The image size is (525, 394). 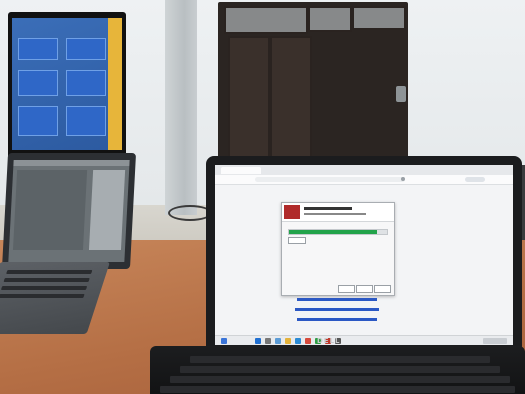 What do you see at coordinates (333, 232) in the screenshot?
I see `installer-progress-fill` at bounding box center [333, 232].